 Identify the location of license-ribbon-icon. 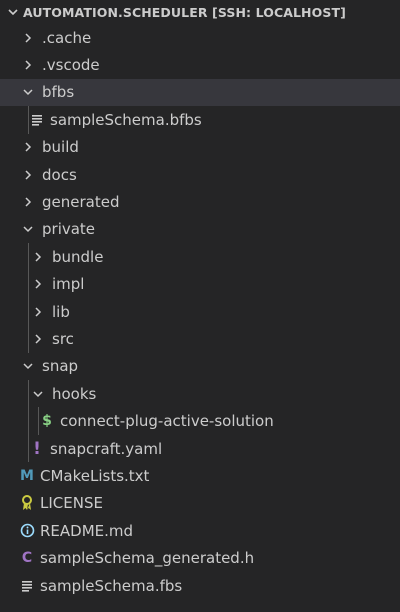
(27, 503).